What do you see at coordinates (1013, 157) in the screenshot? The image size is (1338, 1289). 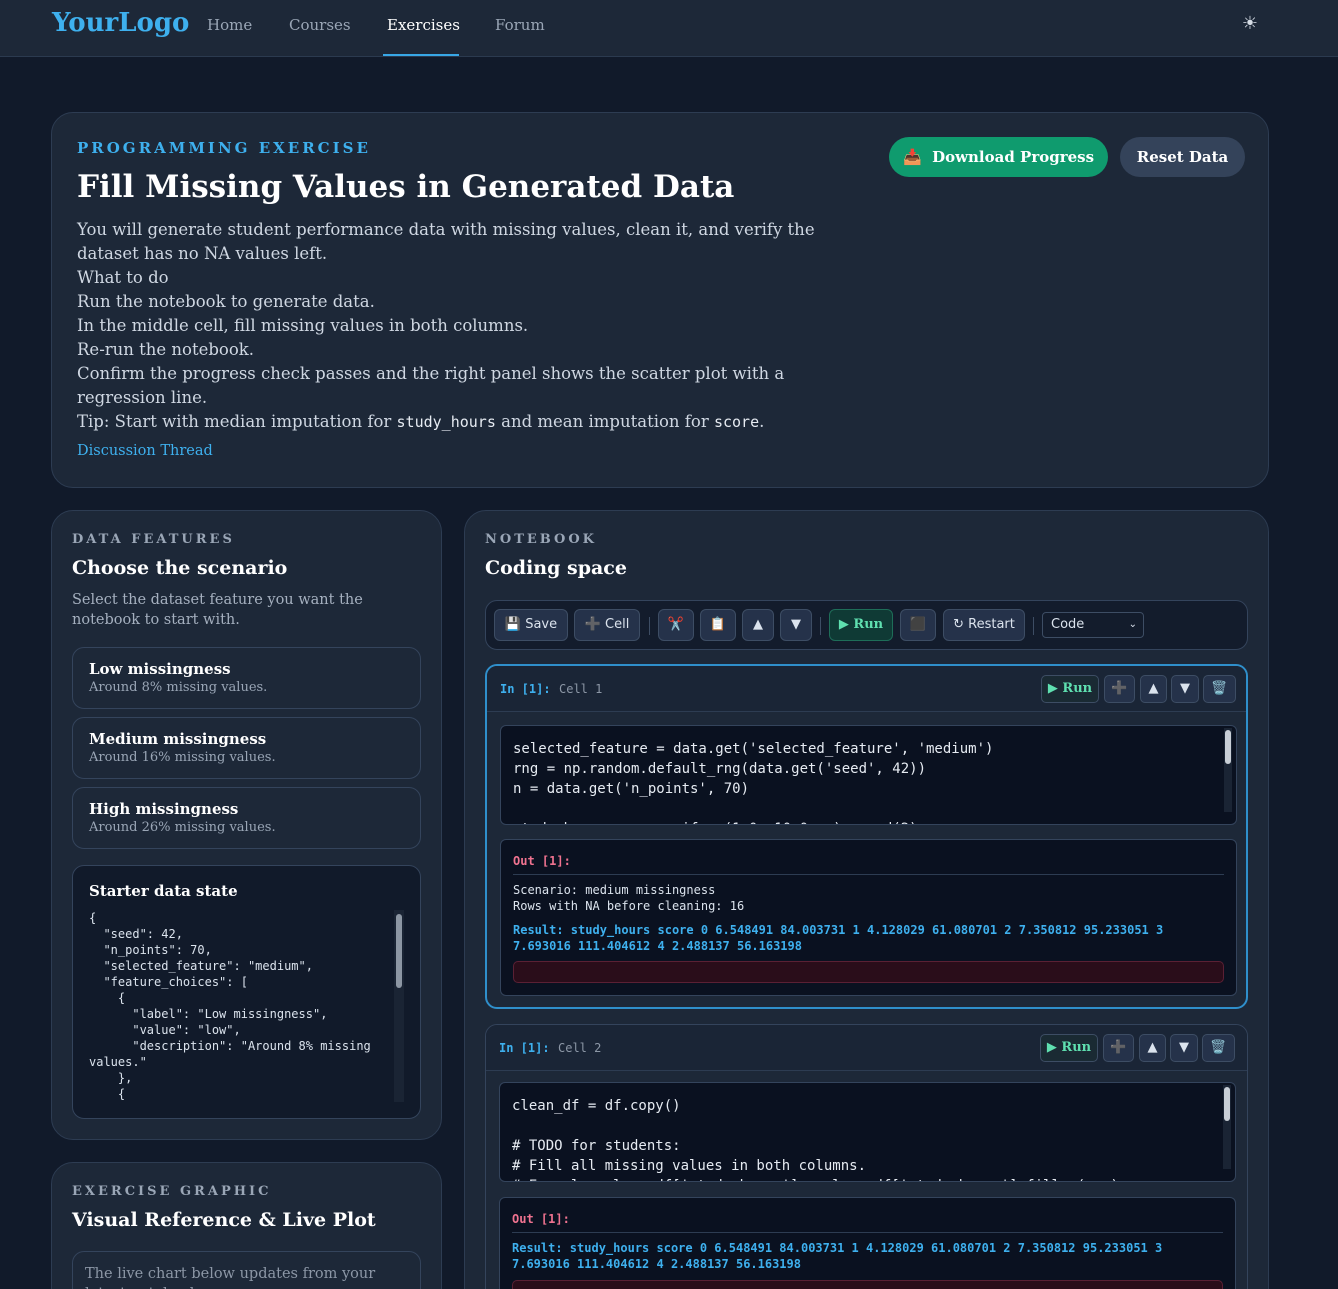 I see `download-progress-label: Download Progress` at bounding box center [1013, 157].